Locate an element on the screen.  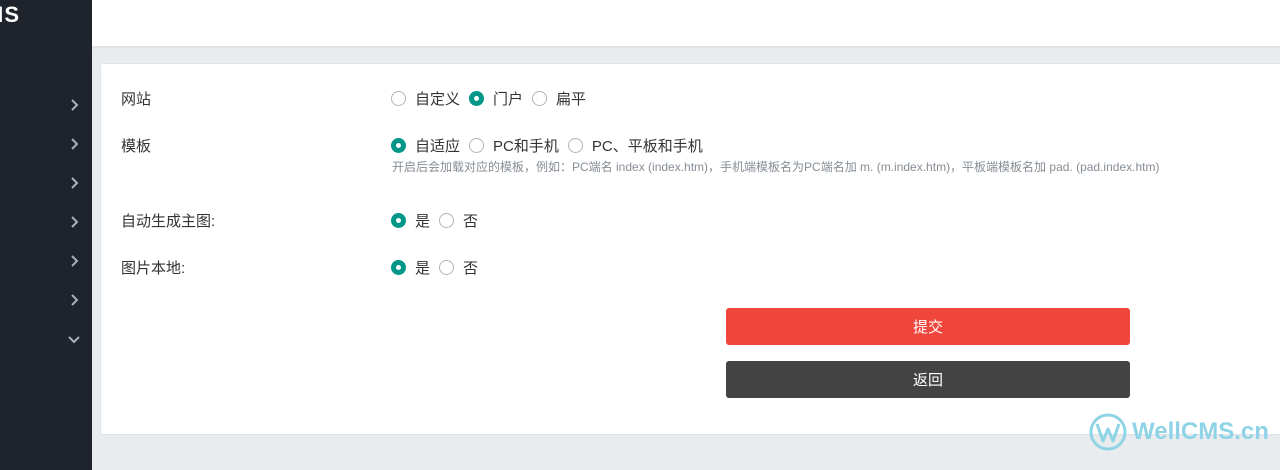
option-label: 门户 is located at coordinates (508, 99).